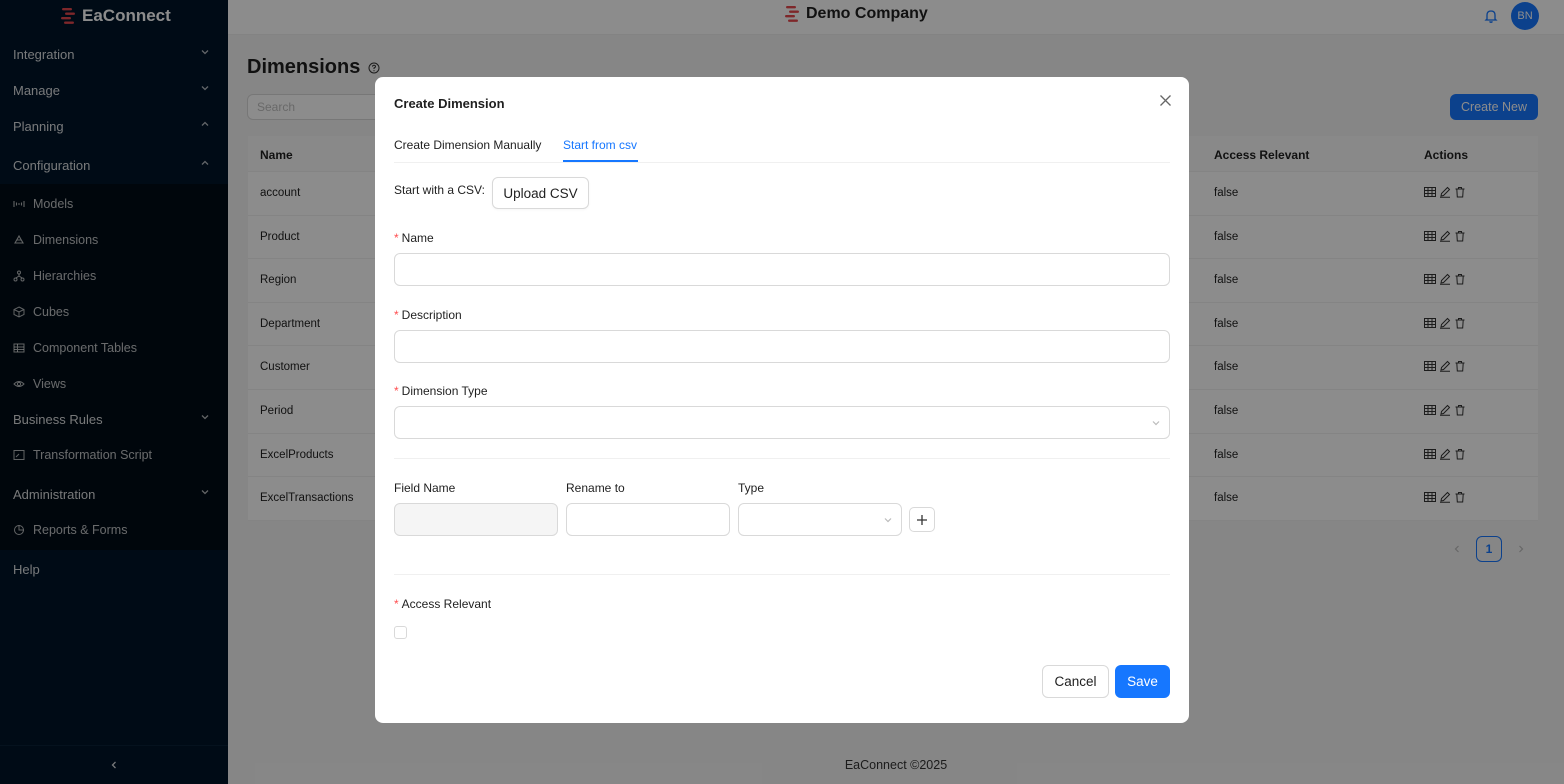 This screenshot has width=1564, height=784. I want to click on save-button: Save, so click(1142, 681).